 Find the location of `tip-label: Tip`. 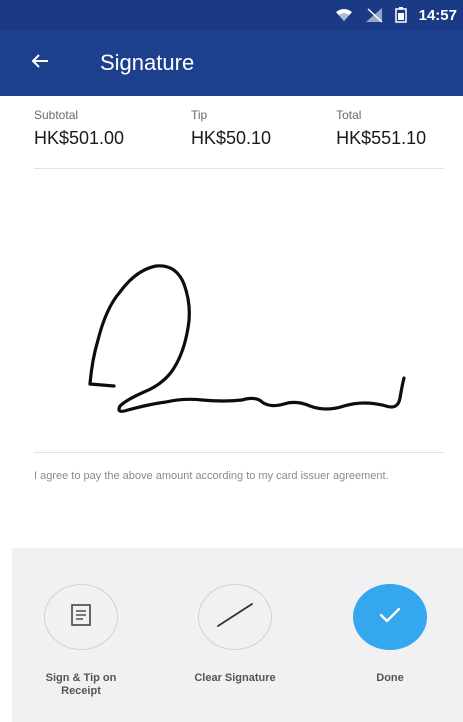

tip-label: Tip is located at coordinates (199, 115).